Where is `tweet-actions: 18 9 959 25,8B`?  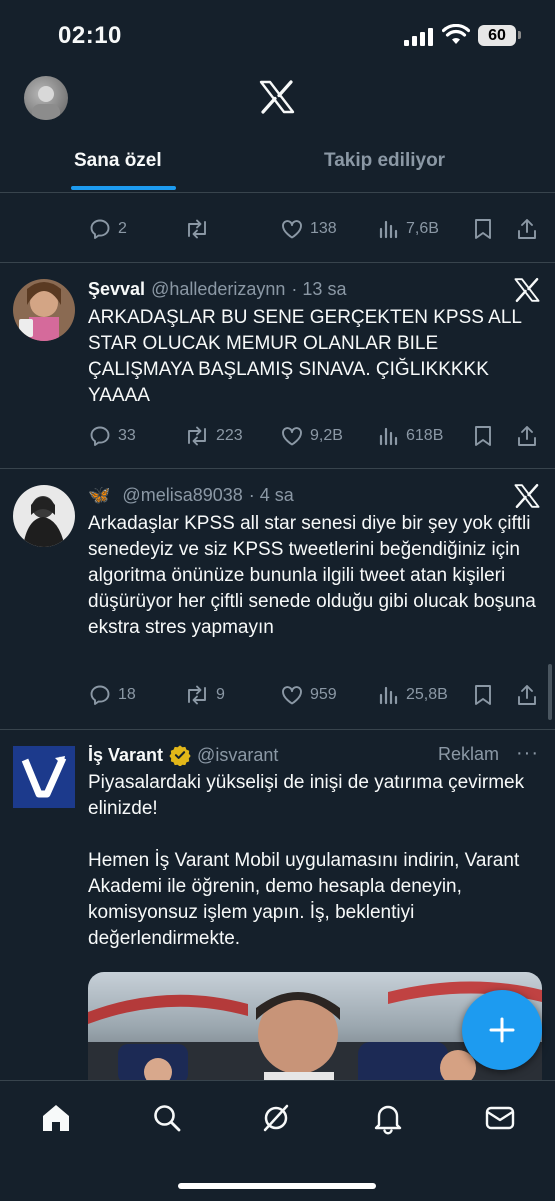 tweet-actions: 18 9 959 25,8B is located at coordinates (277, 698).